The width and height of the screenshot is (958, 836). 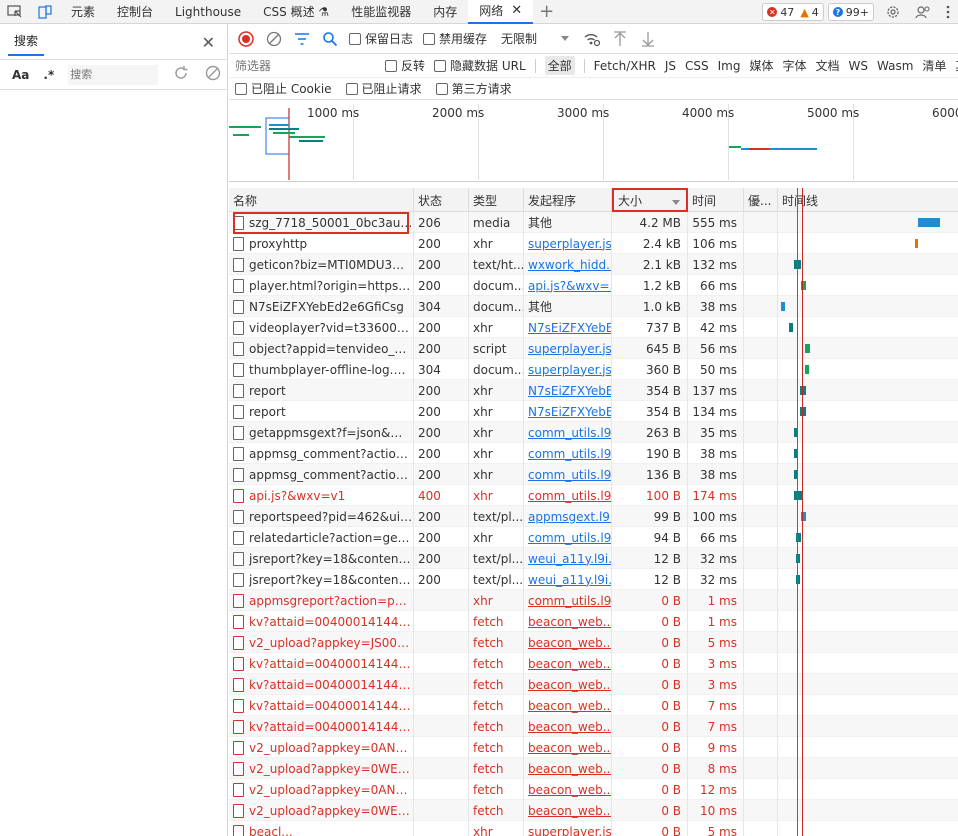 I want to click on request-name-cell: api.js?&wxv=v1, so click(x=321, y=495).